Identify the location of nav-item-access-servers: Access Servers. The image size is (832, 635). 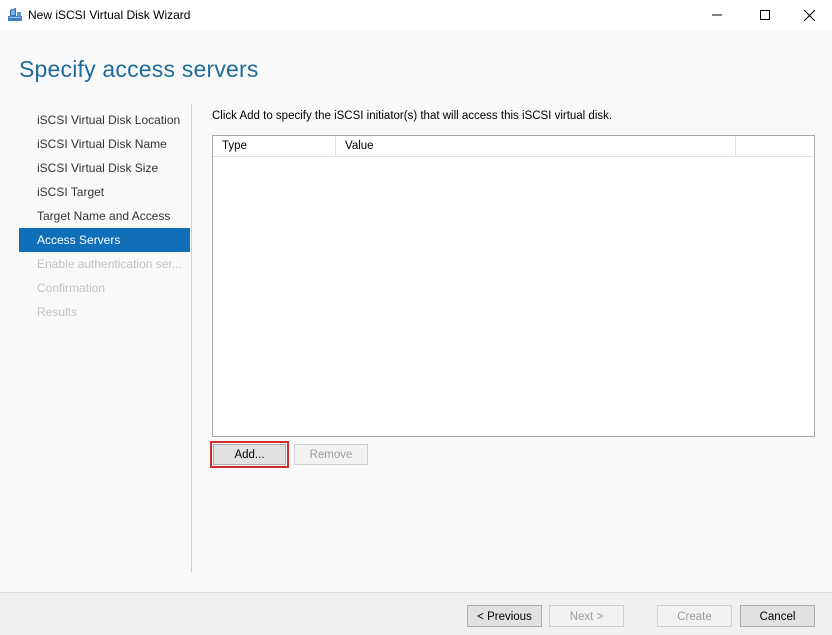
(104, 240).